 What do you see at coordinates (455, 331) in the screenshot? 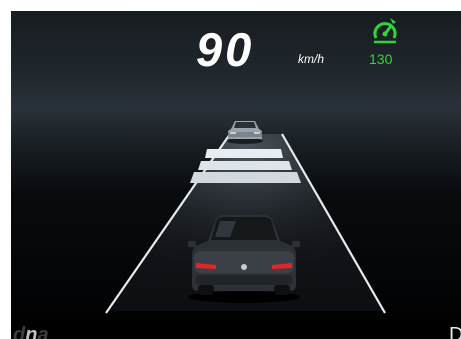
I see `drive-mode-indicator: D` at bounding box center [455, 331].